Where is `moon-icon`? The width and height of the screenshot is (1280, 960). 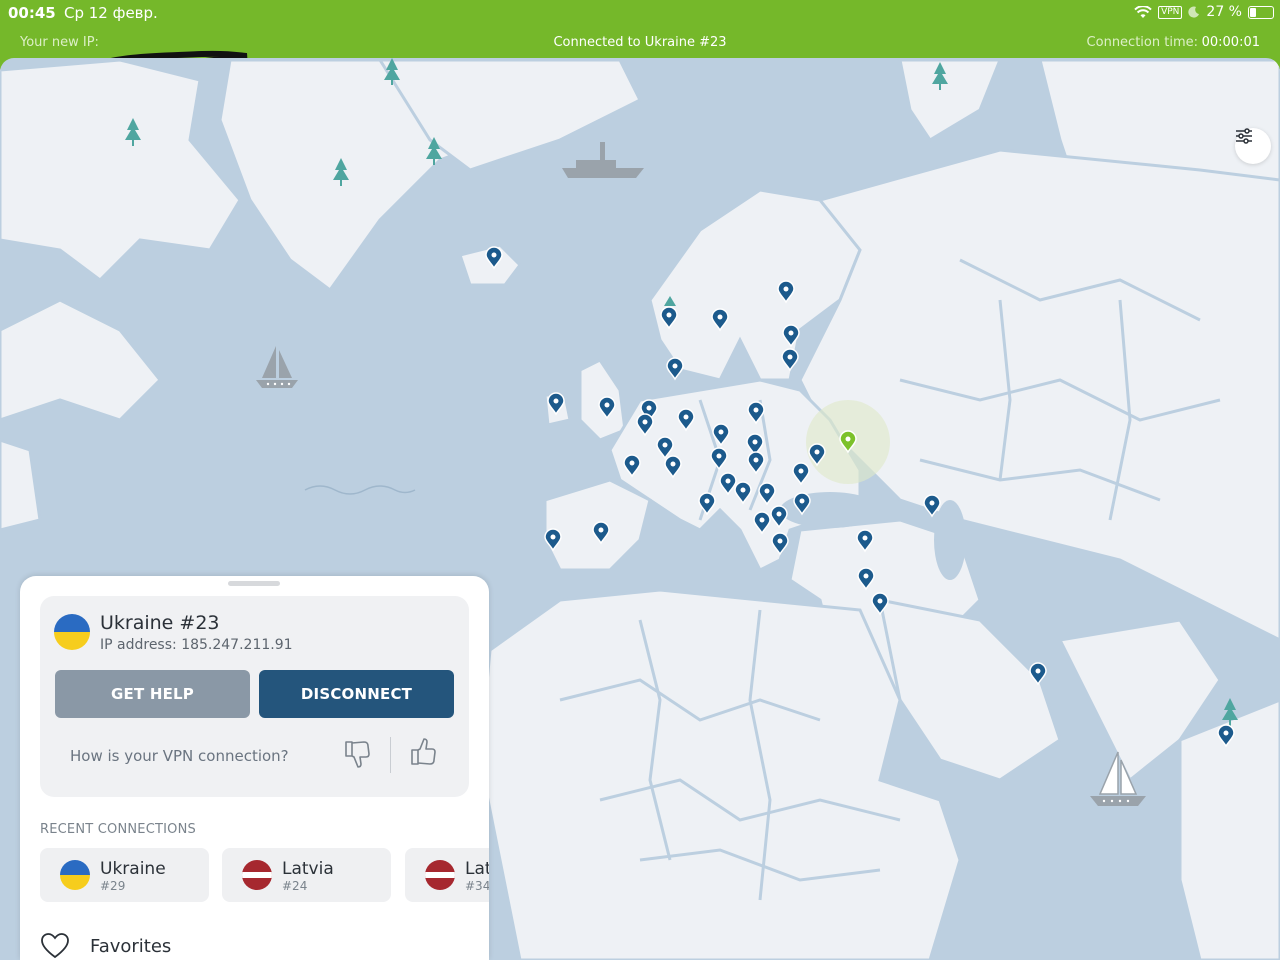 moon-icon is located at coordinates (1194, 12).